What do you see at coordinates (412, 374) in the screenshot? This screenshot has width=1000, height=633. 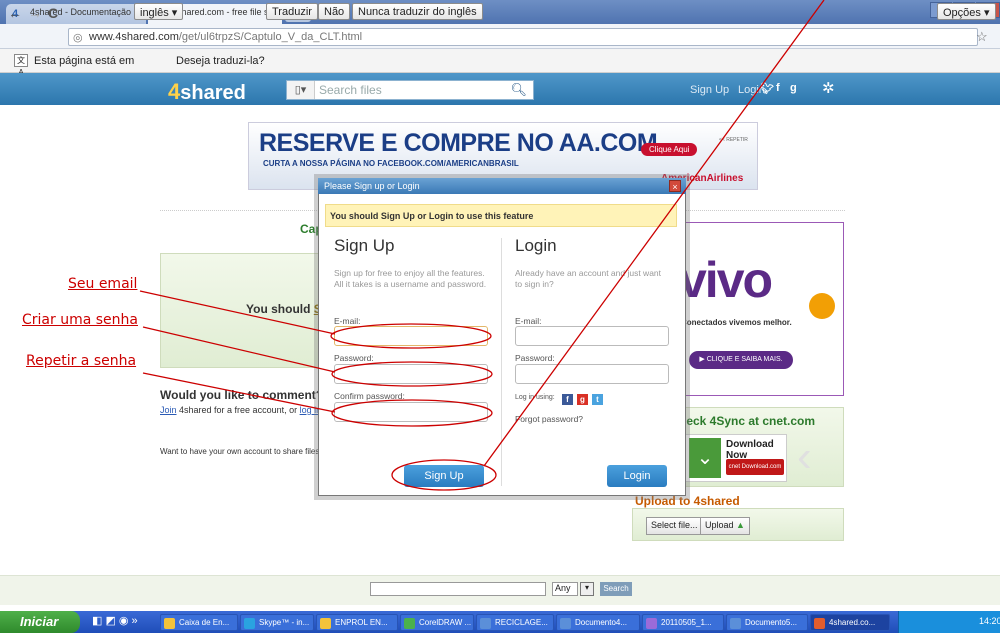 I see `password-highlight-ellipse` at bounding box center [412, 374].